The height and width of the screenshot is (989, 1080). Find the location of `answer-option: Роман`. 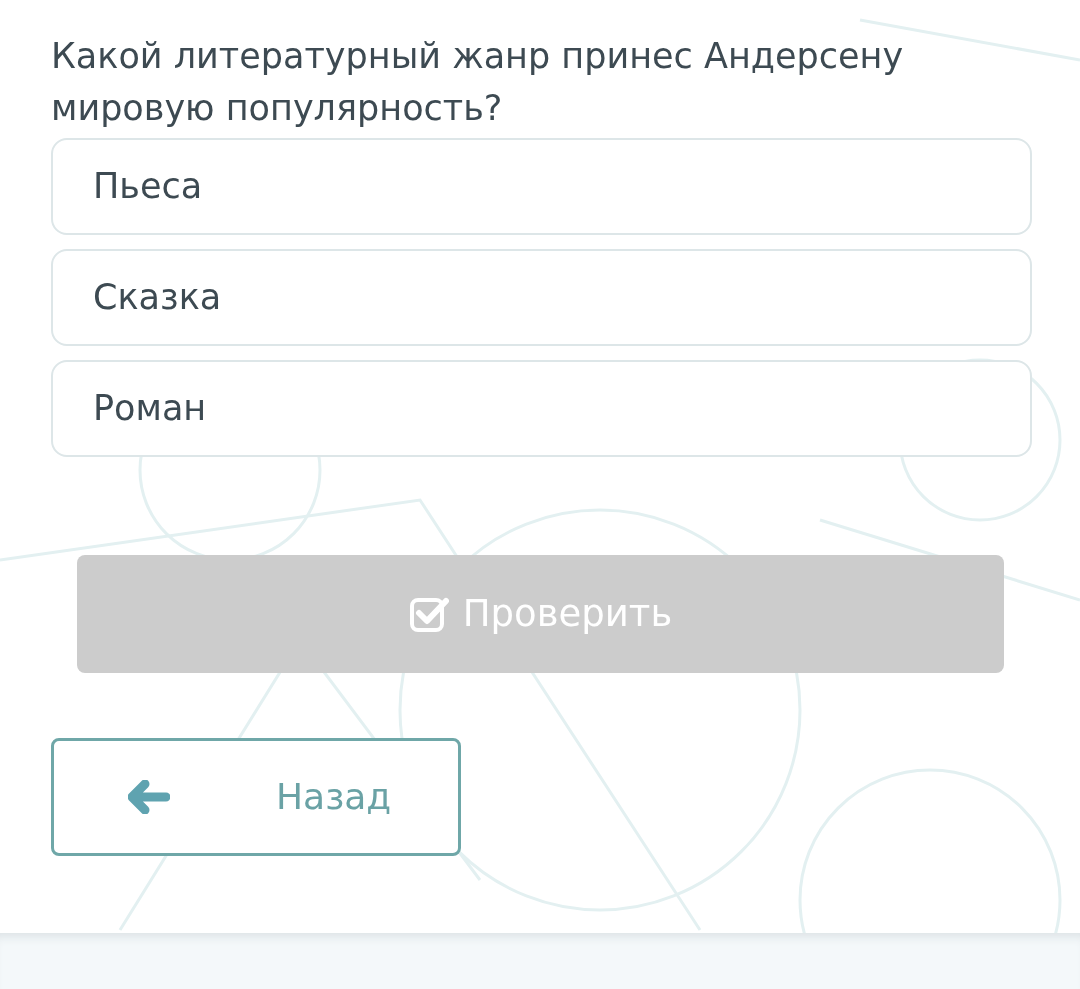

answer-option: Роман is located at coordinates (541, 408).